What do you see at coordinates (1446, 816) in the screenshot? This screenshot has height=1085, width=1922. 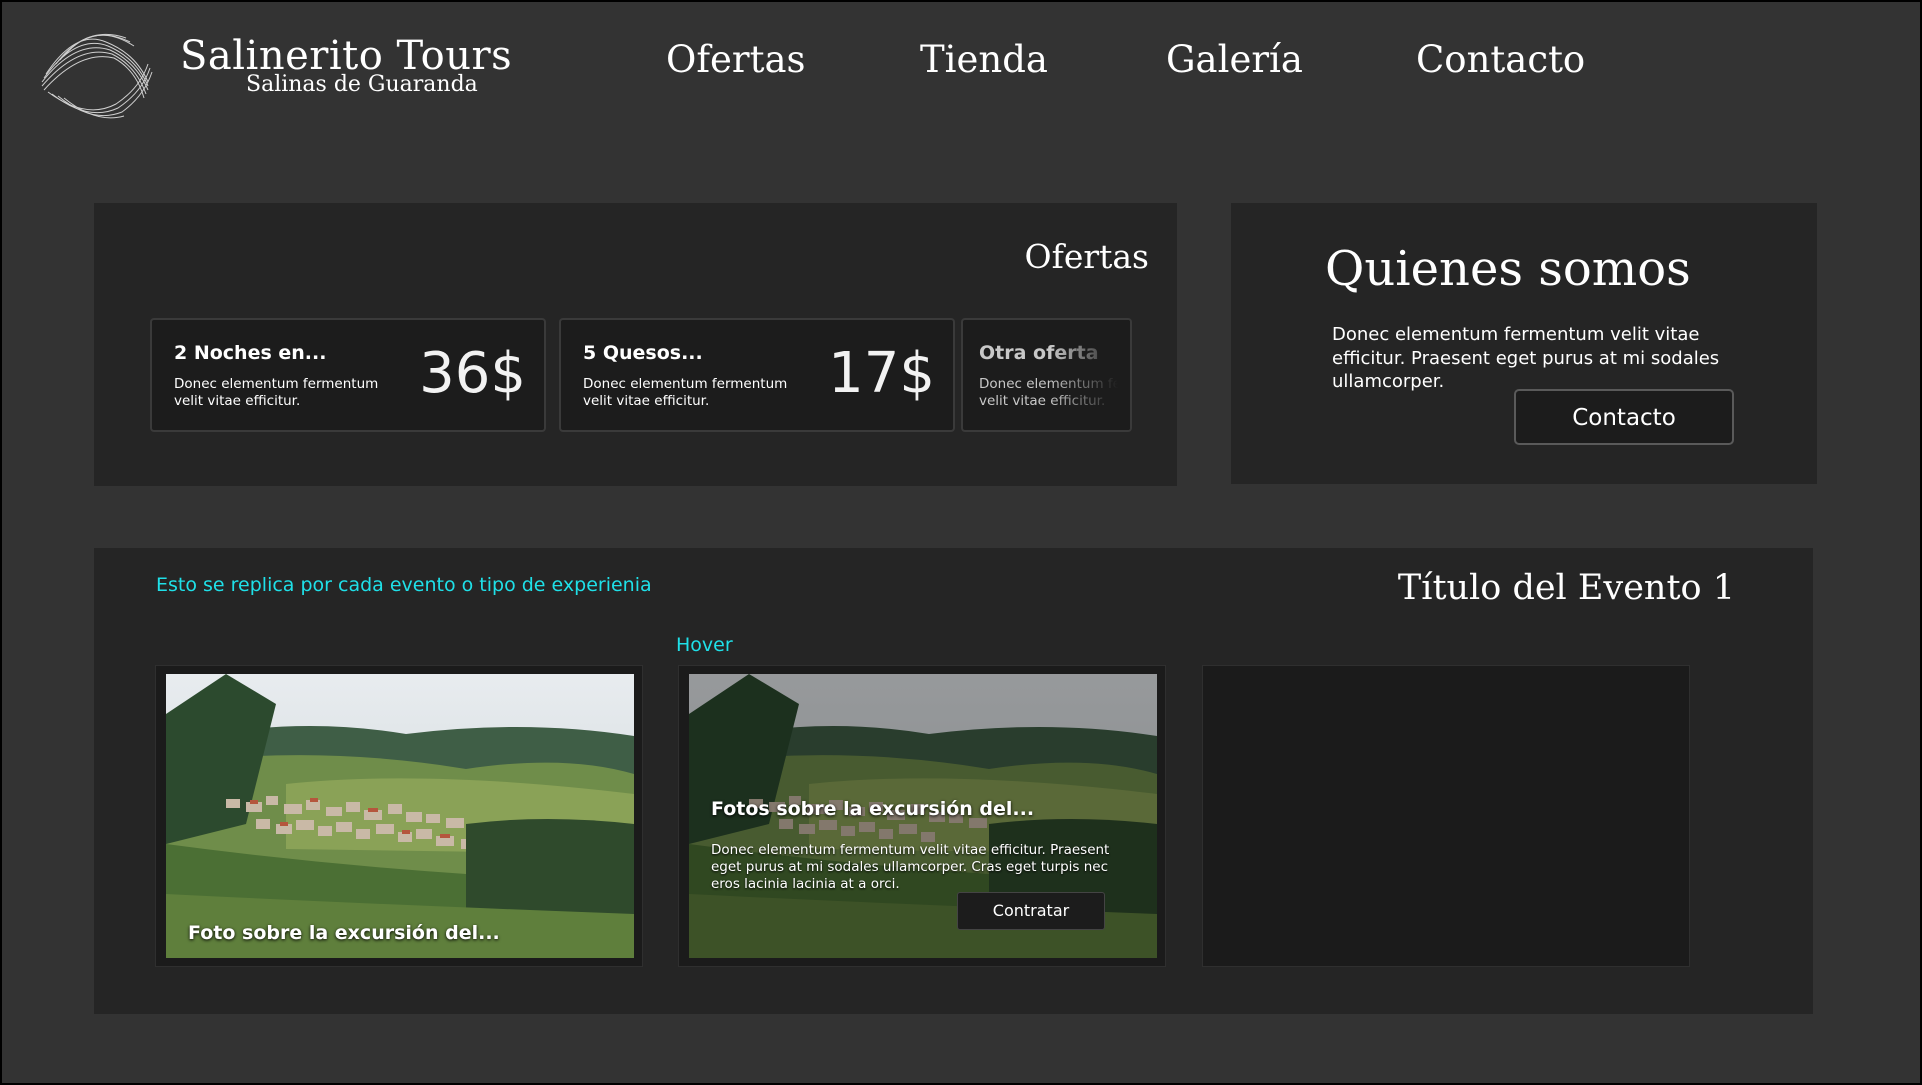 I see `event-photo-placeholder` at bounding box center [1446, 816].